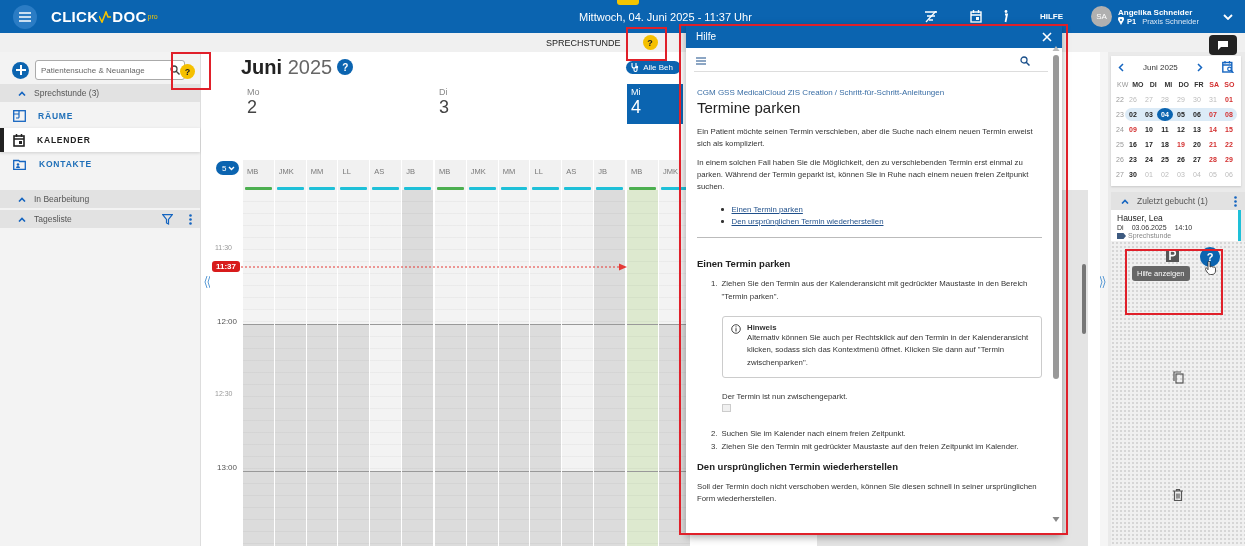  Describe the element at coordinates (1228, 67) in the screenshot. I see `calendar-search-icon` at that location.